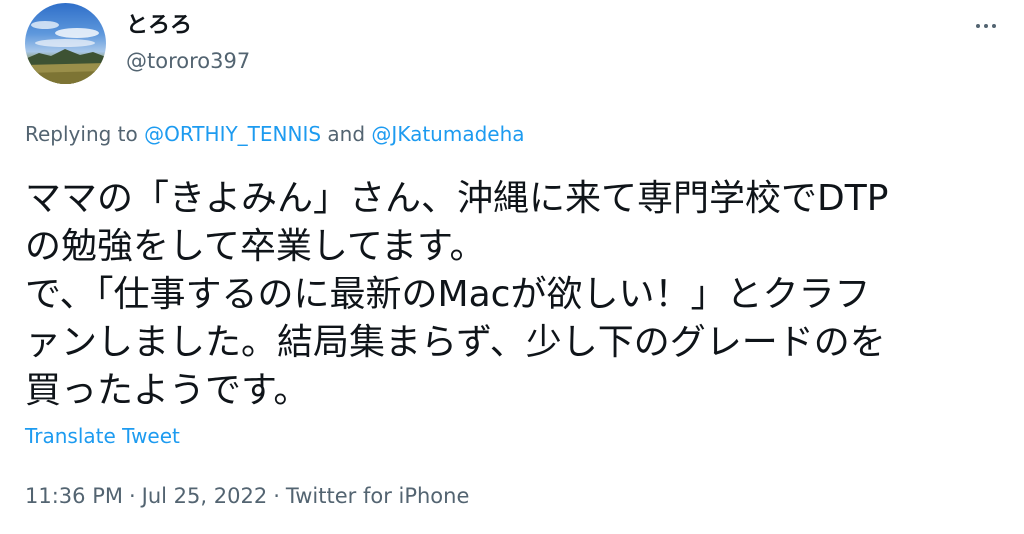 Image resolution: width=1024 pixels, height=534 pixels. What do you see at coordinates (378, 496) in the screenshot?
I see `tweet-source: Twitter for iPhone` at bounding box center [378, 496].